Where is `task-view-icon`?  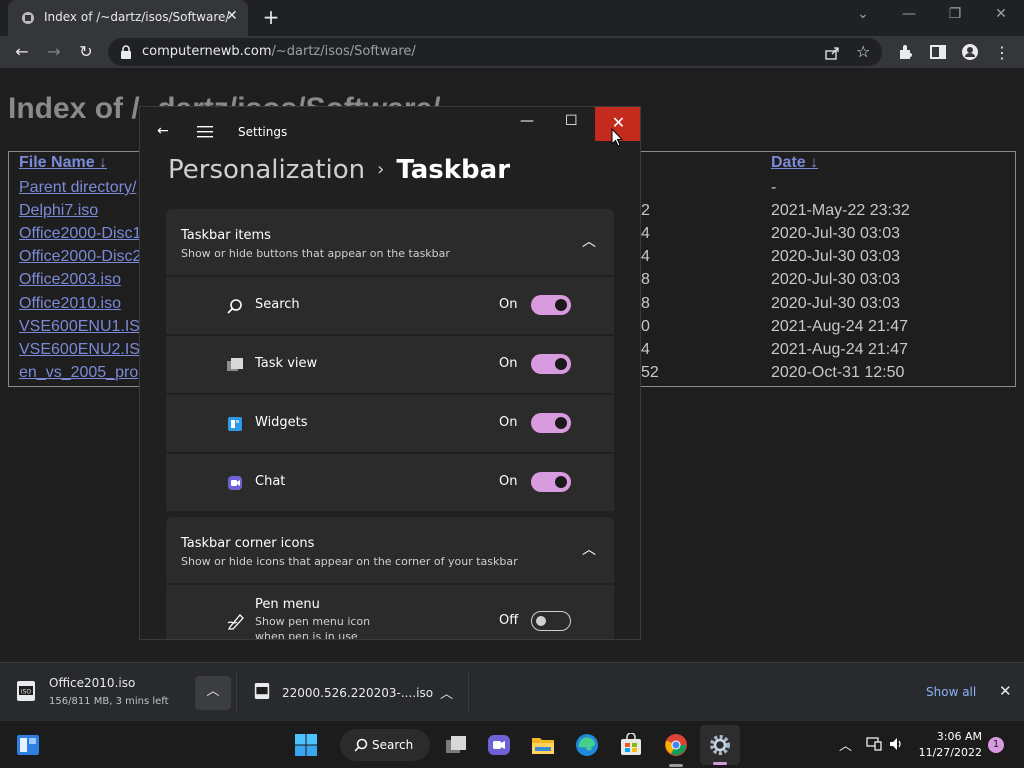
task-view-icon is located at coordinates (456, 745).